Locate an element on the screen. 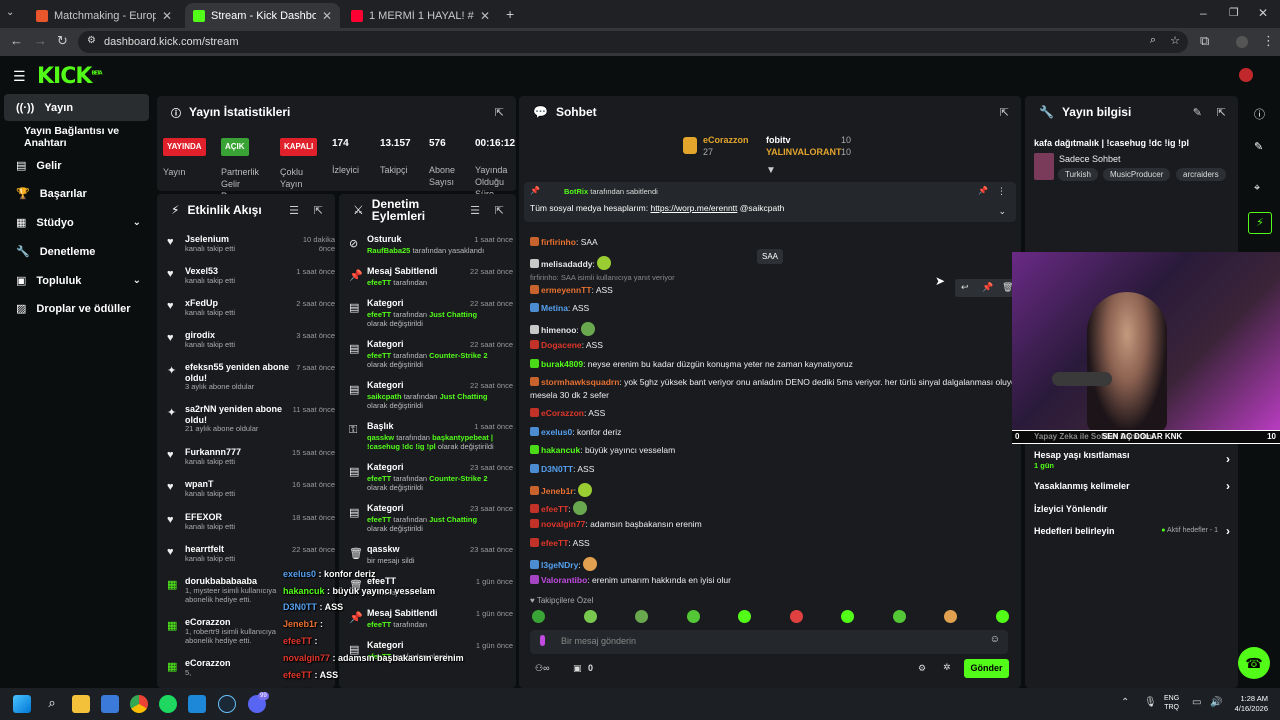  zoom-icon: ⌕ is located at coordinates (1153, 40).